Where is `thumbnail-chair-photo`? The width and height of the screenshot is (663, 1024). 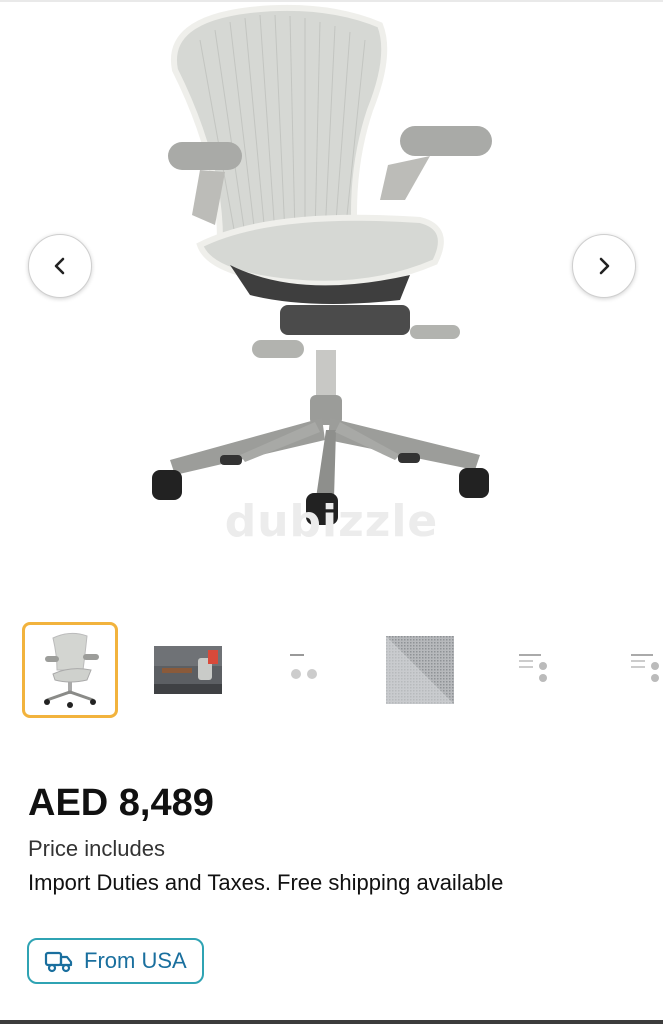 thumbnail-chair-photo is located at coordinates (70, 670).